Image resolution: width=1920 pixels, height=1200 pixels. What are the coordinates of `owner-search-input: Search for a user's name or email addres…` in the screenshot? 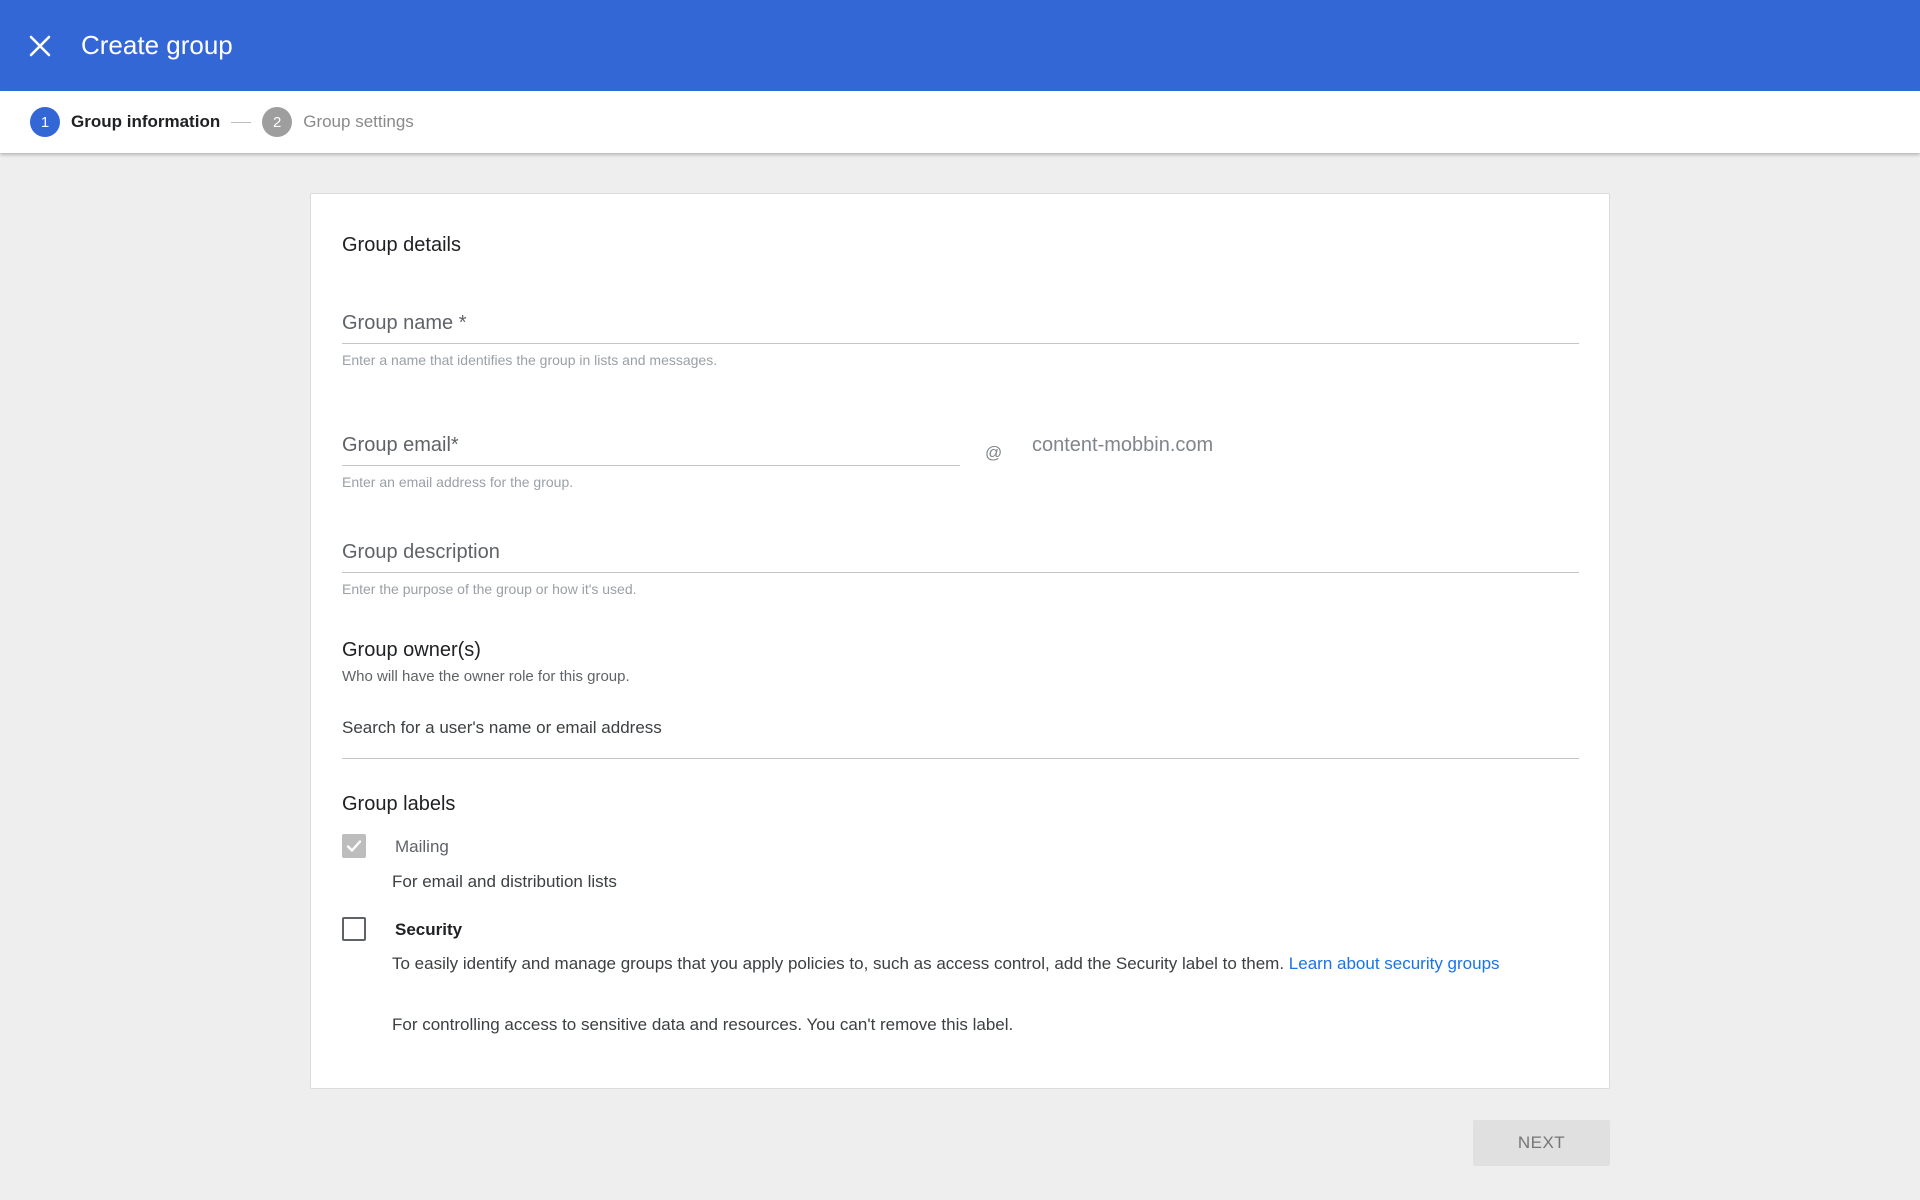 It's located at (960, 738).